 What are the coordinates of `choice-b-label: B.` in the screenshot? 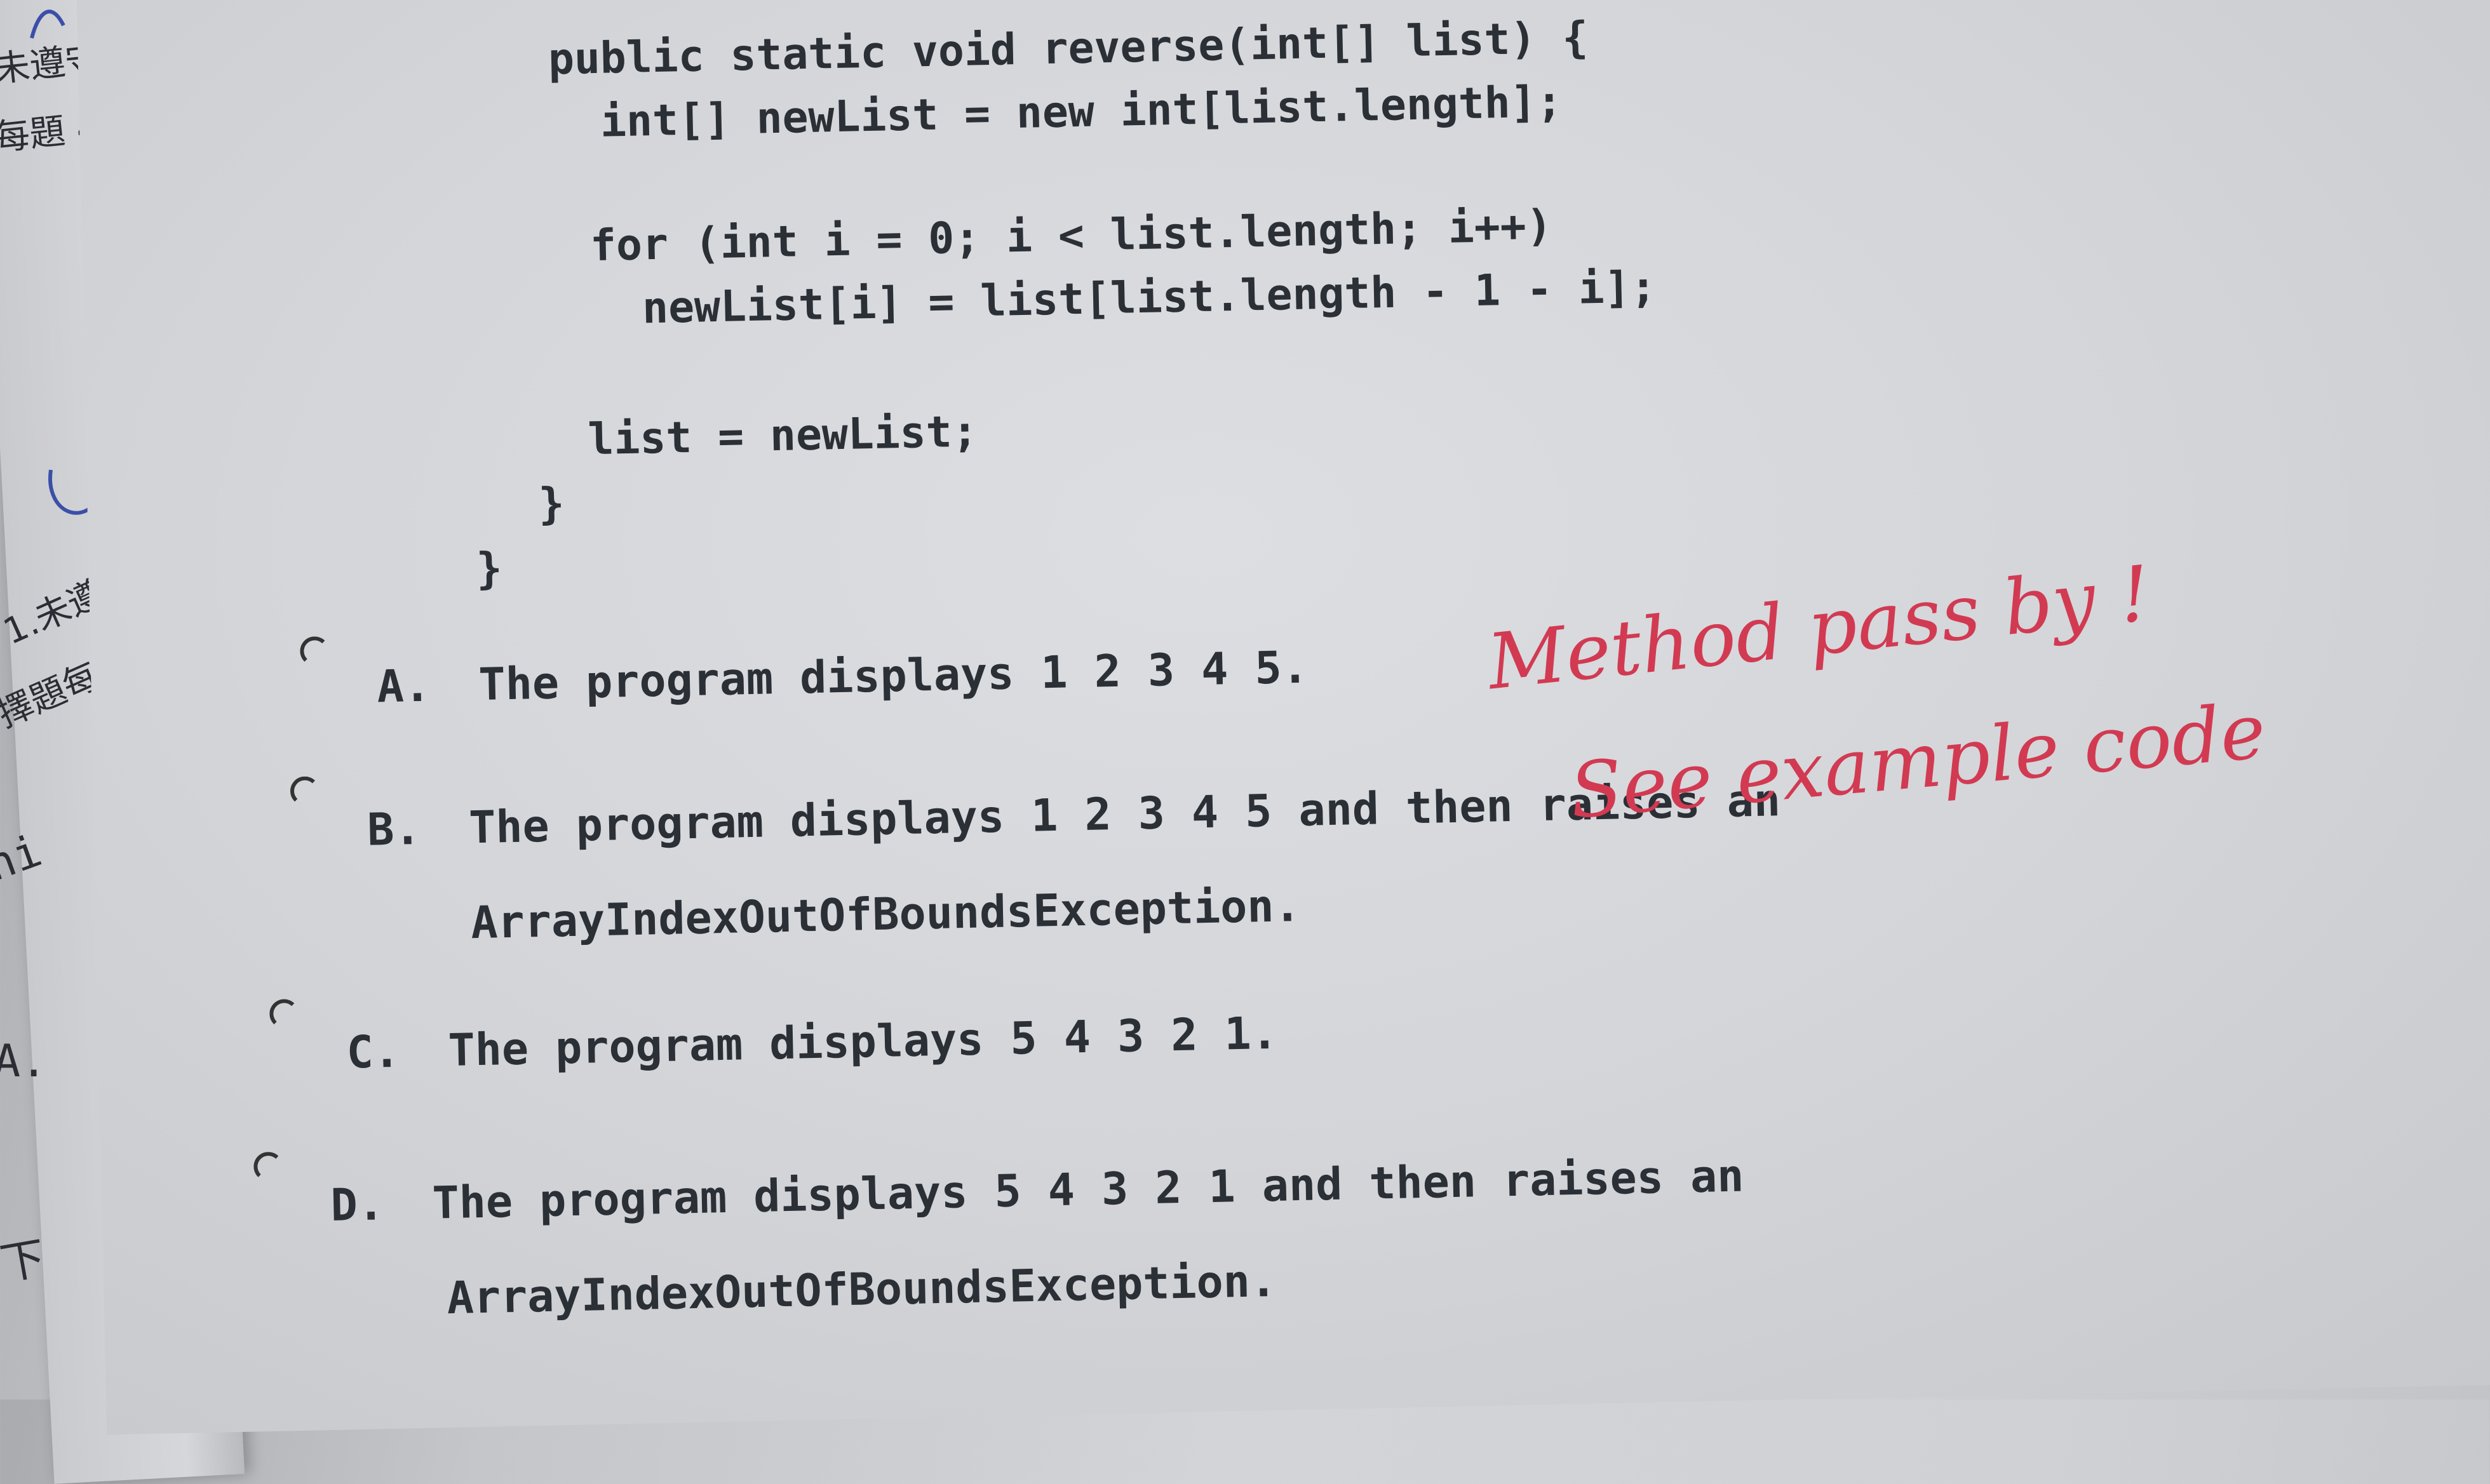 It's located at (394, 829).